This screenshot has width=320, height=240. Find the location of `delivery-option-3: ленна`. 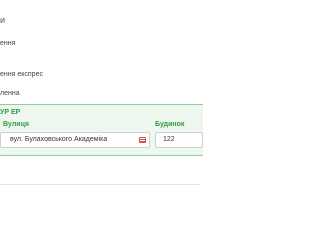

delivery-option-3: ленна is located at coordinates (10, 93).